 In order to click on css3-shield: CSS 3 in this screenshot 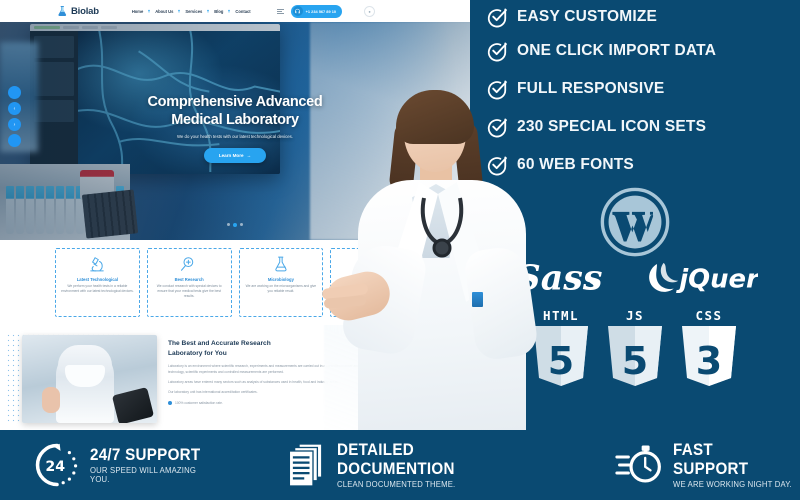, I will do `click(709, 351)`.